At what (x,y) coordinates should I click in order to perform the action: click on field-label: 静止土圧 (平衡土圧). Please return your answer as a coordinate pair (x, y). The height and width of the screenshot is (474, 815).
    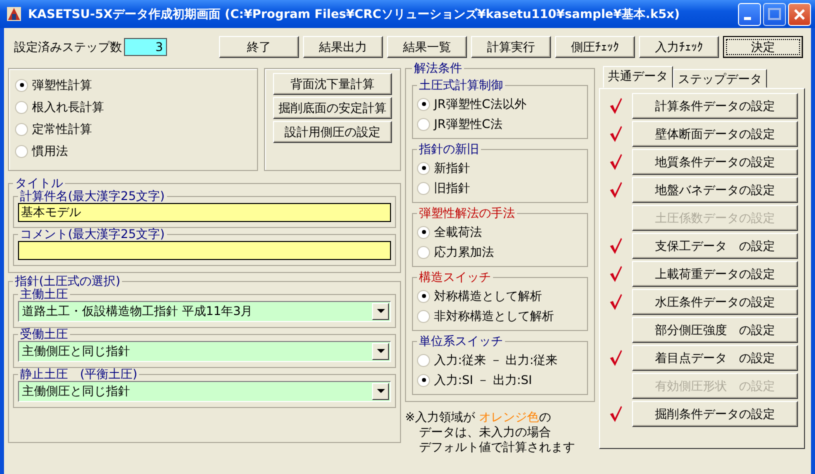
    Looking at the image, I should click on (78, 374).